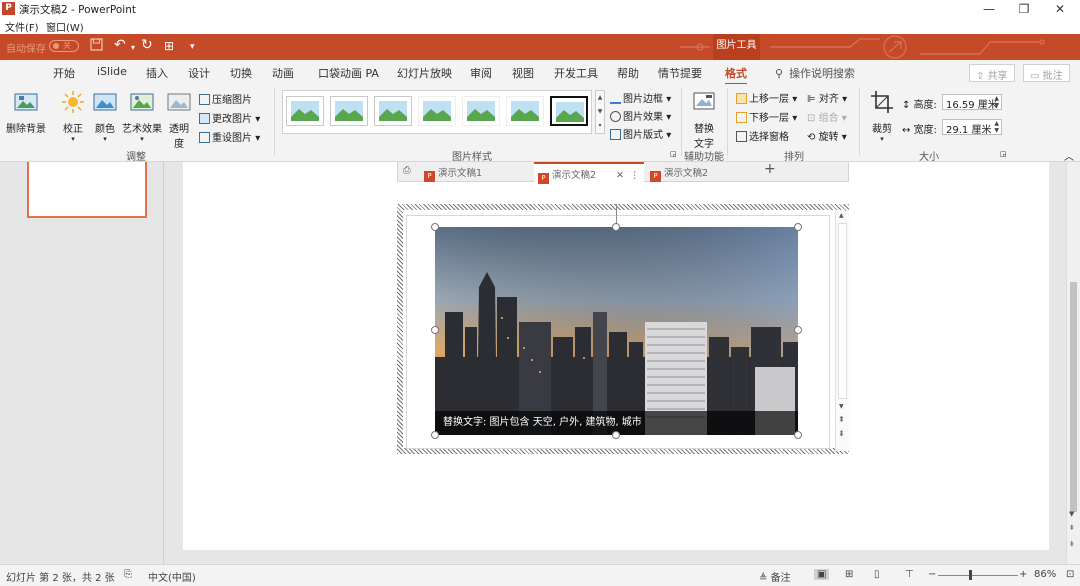 The height and width of the screenshot is (586, 1080). Describe the element at coordinates (64, 73) in the screenshot. I see `tab-home: 开始` at that location.